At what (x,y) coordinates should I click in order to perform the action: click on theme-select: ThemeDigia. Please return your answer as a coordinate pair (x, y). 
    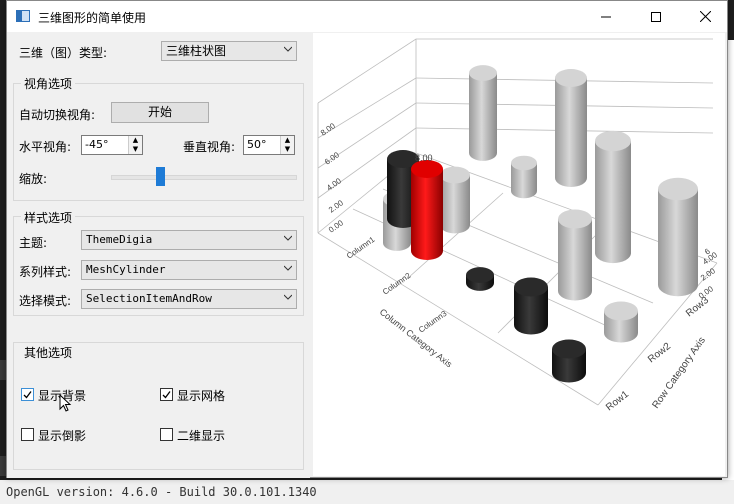
    Looking at the image, I should click on (189, 240).